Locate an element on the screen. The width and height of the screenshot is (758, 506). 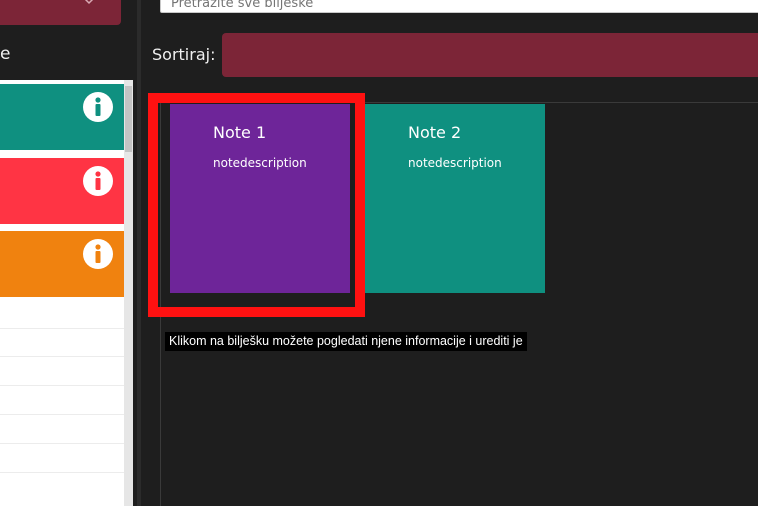
chevron-down-icon is located at coordinates (89, 2).